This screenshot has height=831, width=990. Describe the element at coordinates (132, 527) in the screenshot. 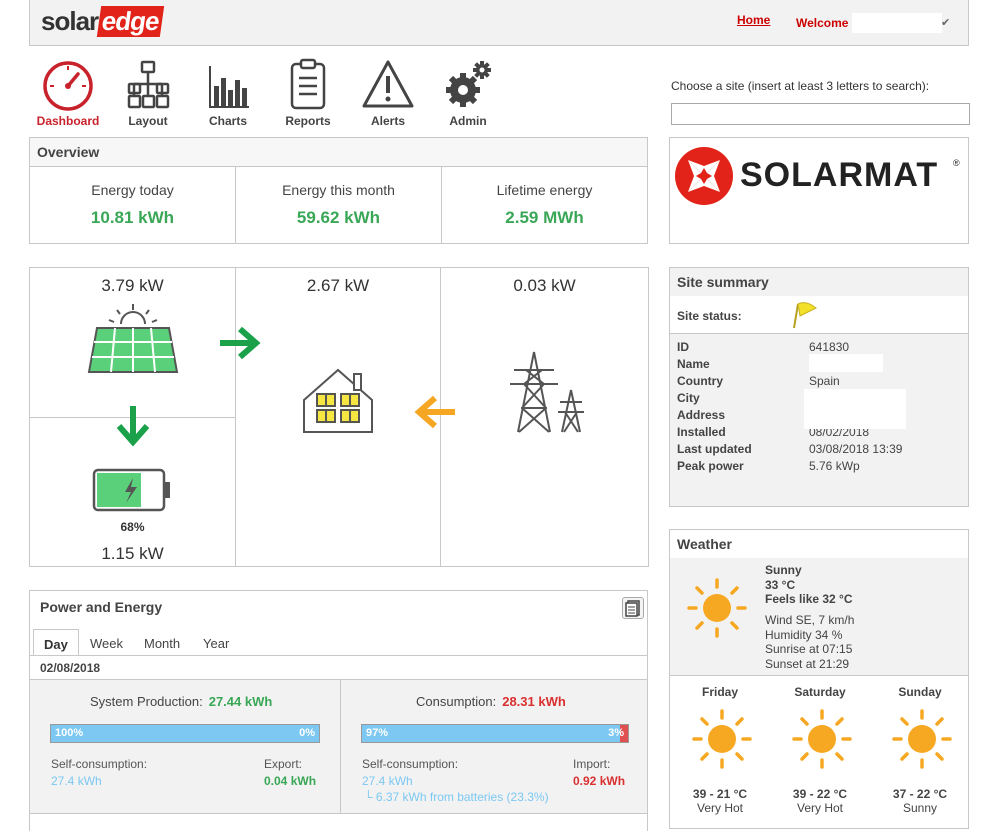

I see `battery-percent: 68%` at that location.